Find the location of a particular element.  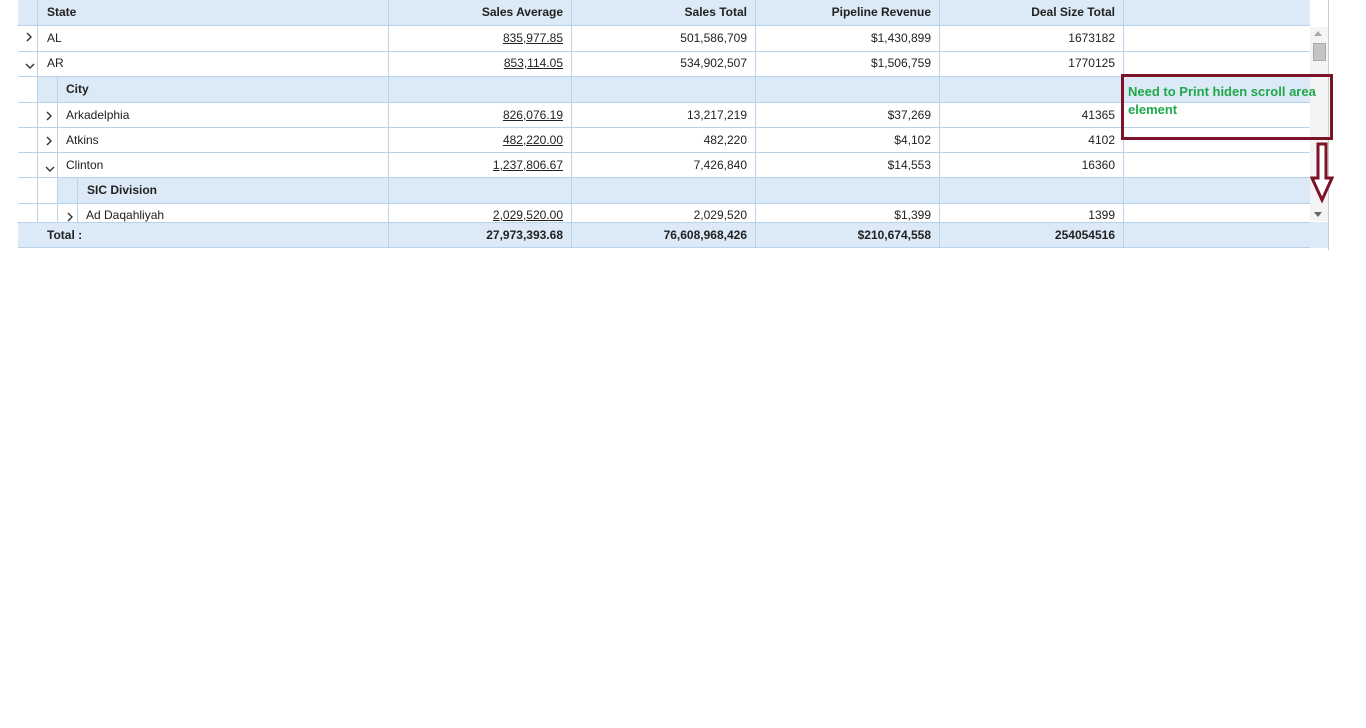

pipeline-revenue-cell: $14,553 is located at coordinates (848, 165).